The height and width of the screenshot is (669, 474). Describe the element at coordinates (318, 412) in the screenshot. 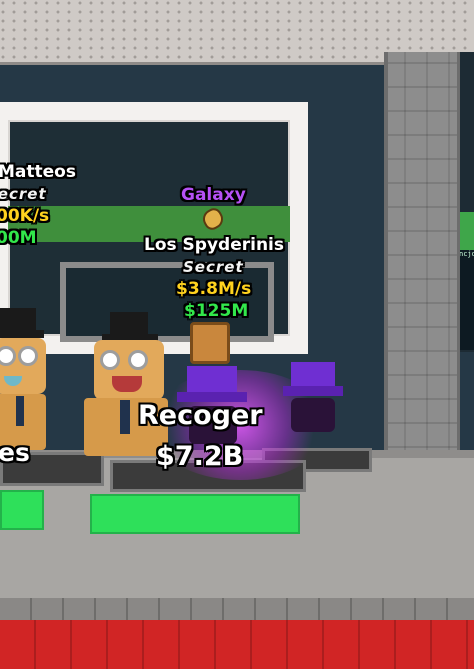

I see `spyderinis-spider-pet` at that location.